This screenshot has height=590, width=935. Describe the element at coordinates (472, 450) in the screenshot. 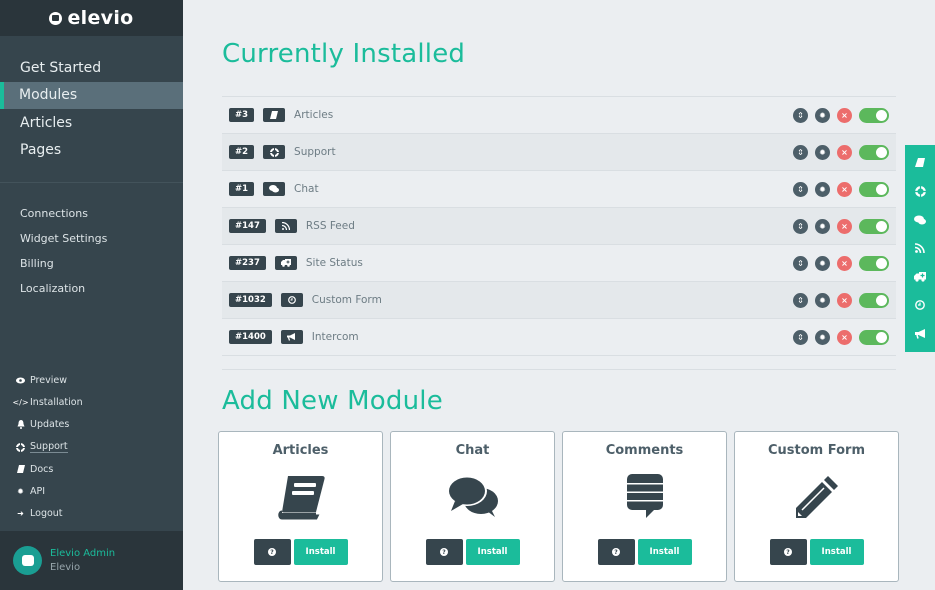

I see `card-title: Chat` at that location.